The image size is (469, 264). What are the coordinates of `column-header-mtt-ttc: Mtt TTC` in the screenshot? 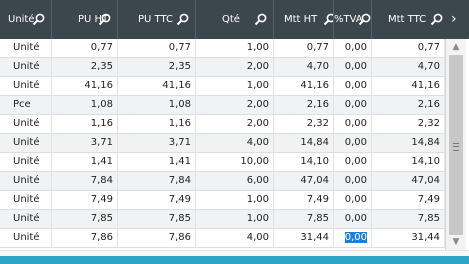 It's located at (408, 19).